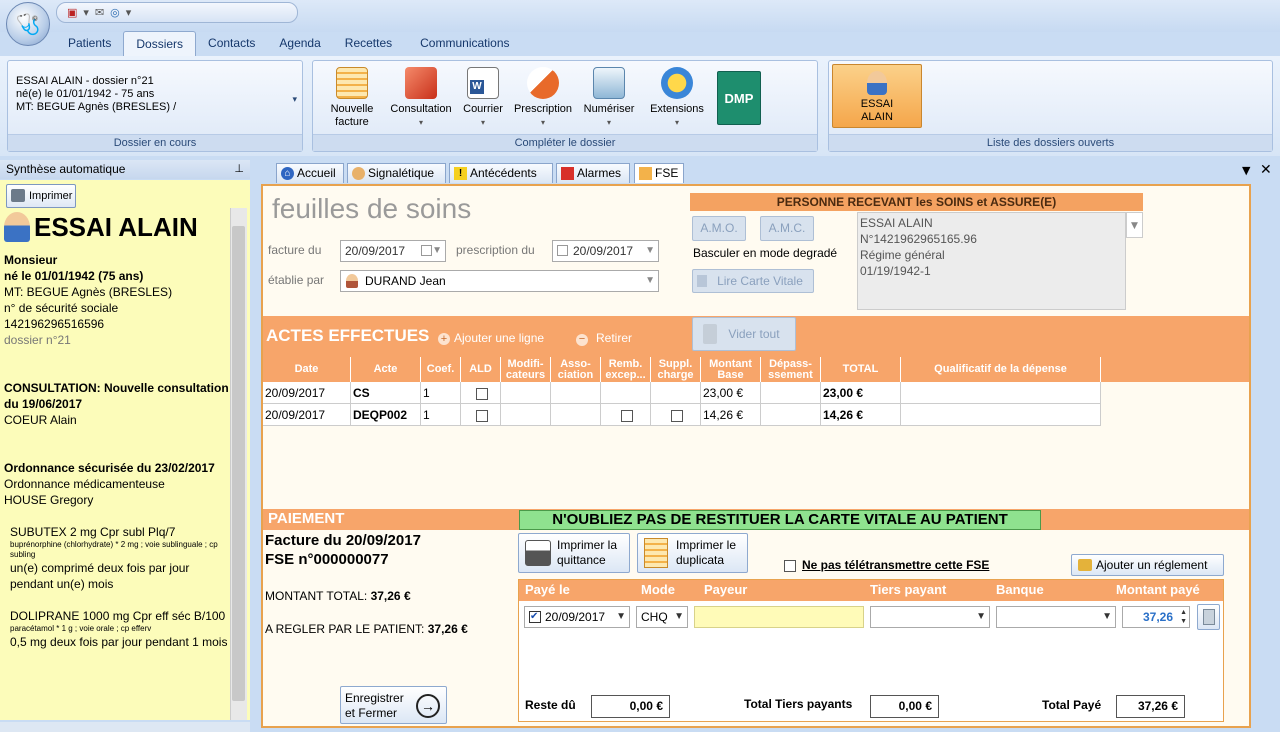 This screenshot has width=1280, height=732. I want to click on assure-line: N°1421962965165.96, so click(918, 239).